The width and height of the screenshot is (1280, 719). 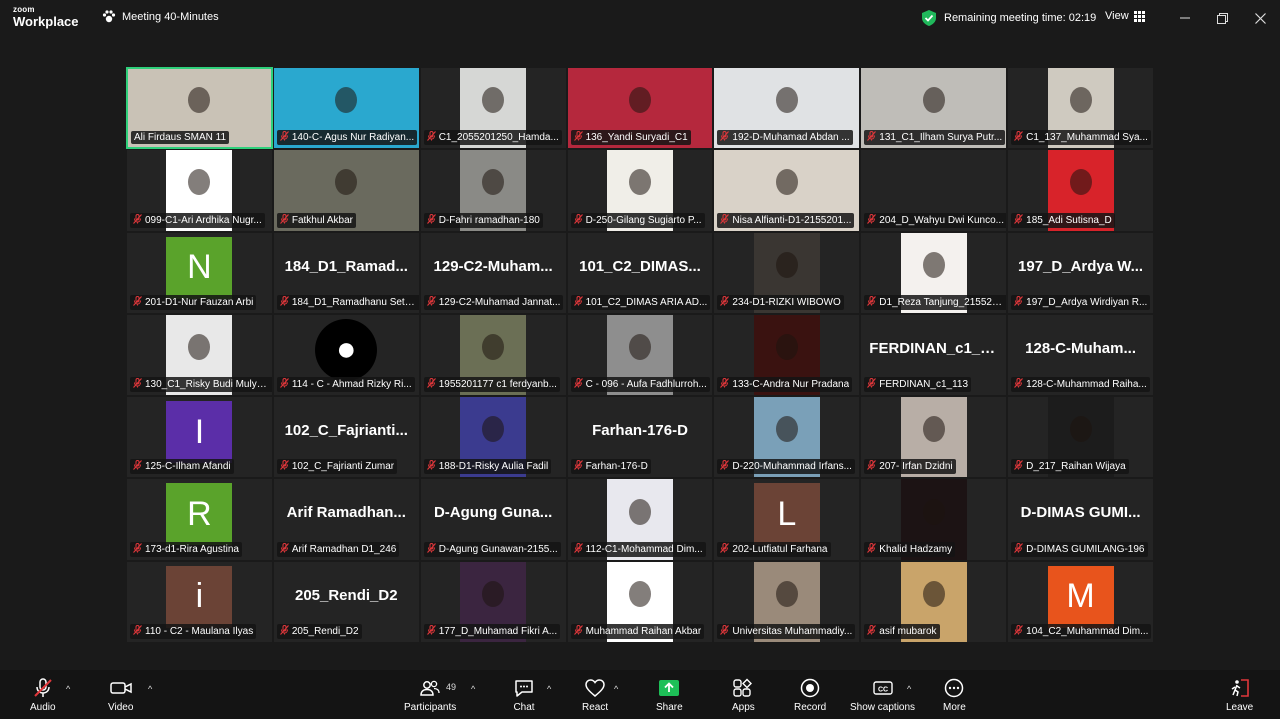 I want to click on close-button, so click(x=1260, y=18).